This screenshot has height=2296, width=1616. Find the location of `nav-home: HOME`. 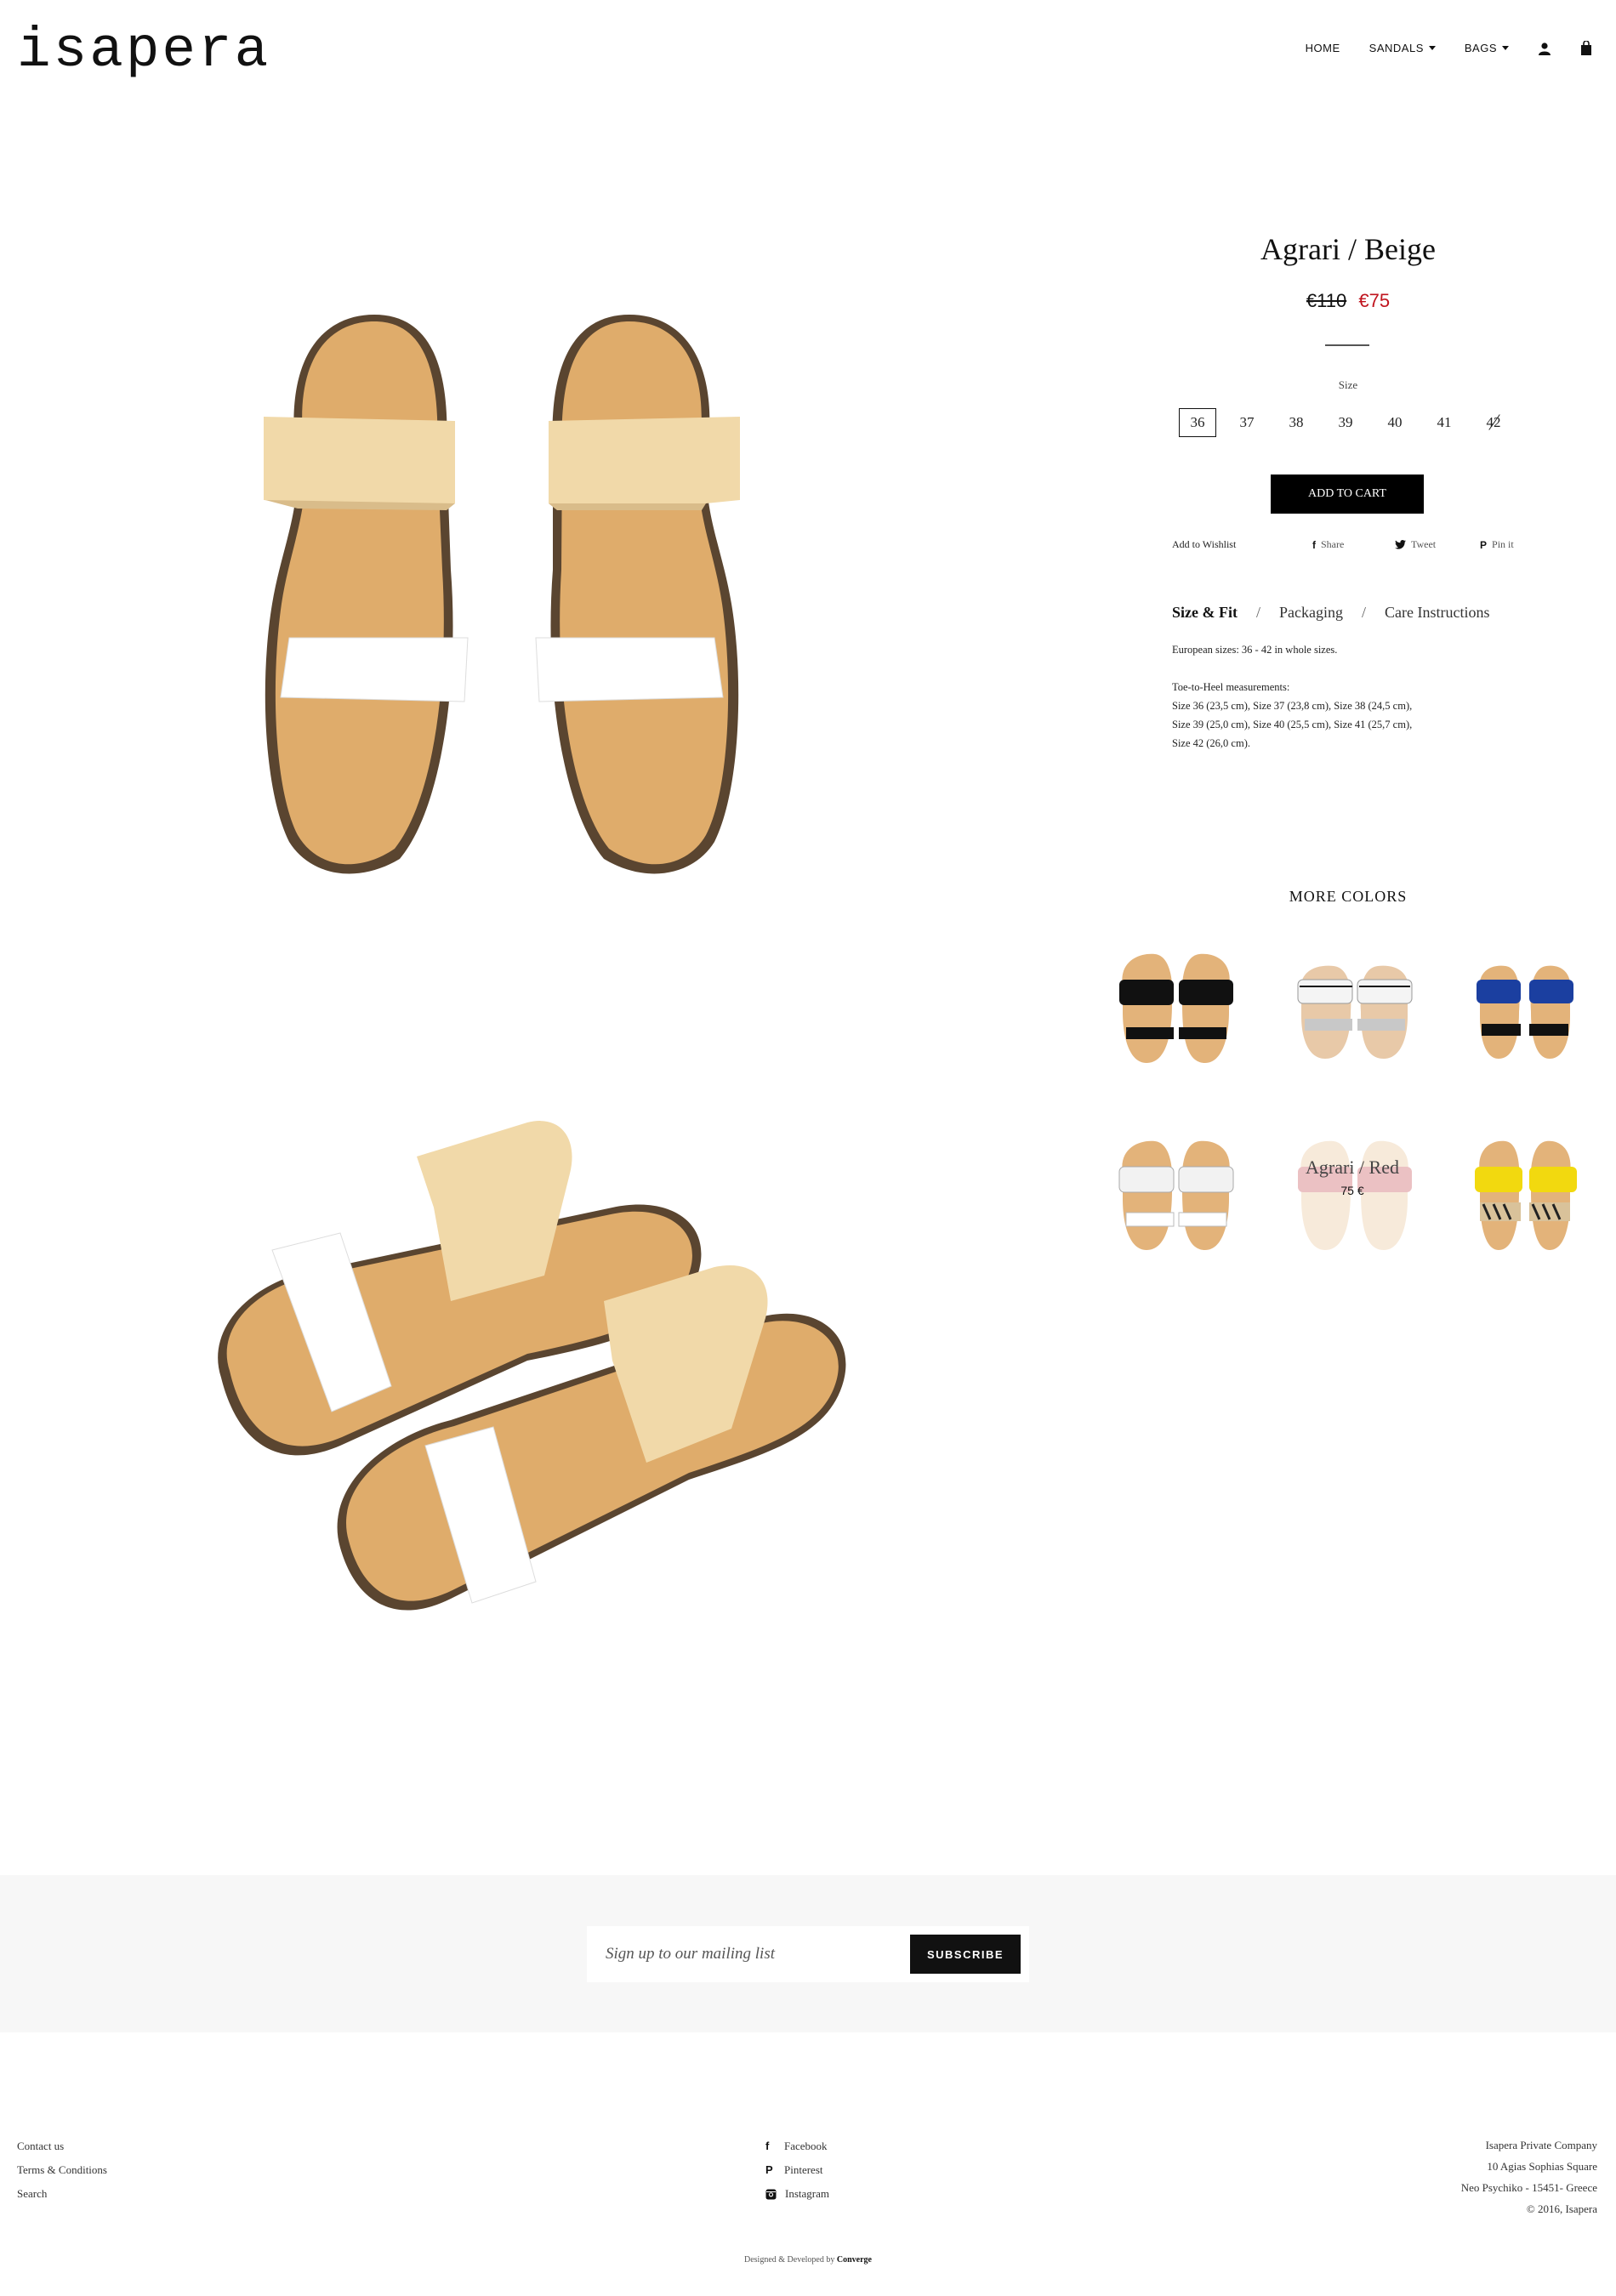

nav-home: HOME is located at coordinates (1323, 48).